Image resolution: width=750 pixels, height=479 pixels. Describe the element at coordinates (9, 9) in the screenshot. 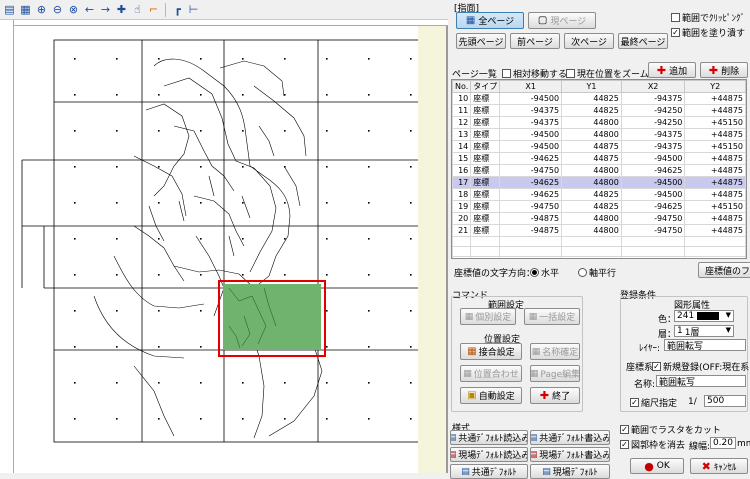

I see `open-icon: ▤` at that location.